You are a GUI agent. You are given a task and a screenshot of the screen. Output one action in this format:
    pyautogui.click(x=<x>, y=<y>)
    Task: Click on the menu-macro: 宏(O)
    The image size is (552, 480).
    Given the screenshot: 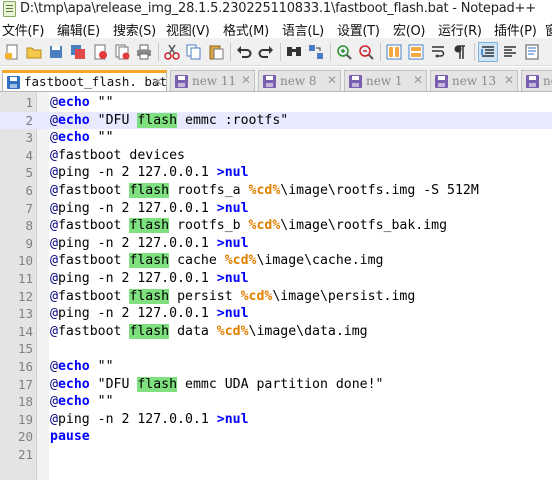 What is the action you would take?
    pyautogui.click(x=409, y=29)
    